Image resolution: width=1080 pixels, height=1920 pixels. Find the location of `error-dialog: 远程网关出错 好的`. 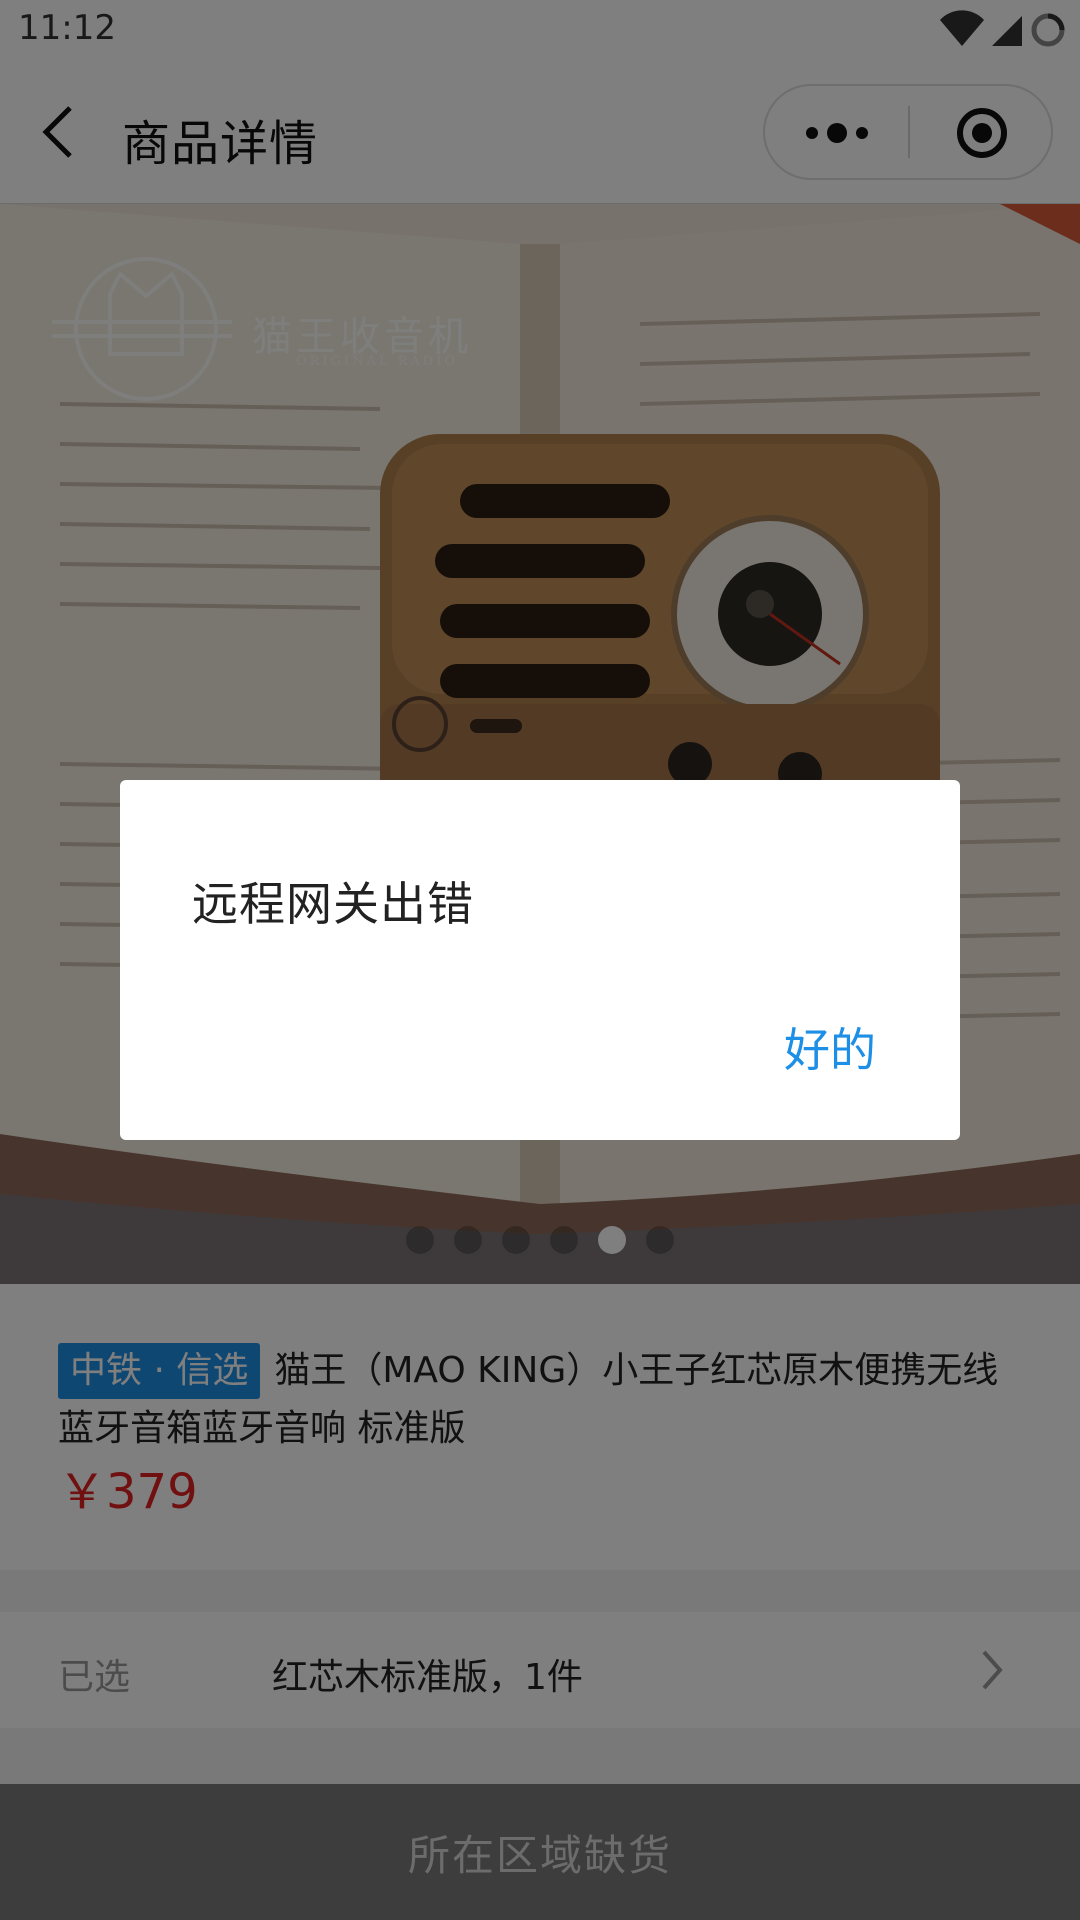

error-dialog: 远程网关出错 好的 is located at coordinates (540, 960).